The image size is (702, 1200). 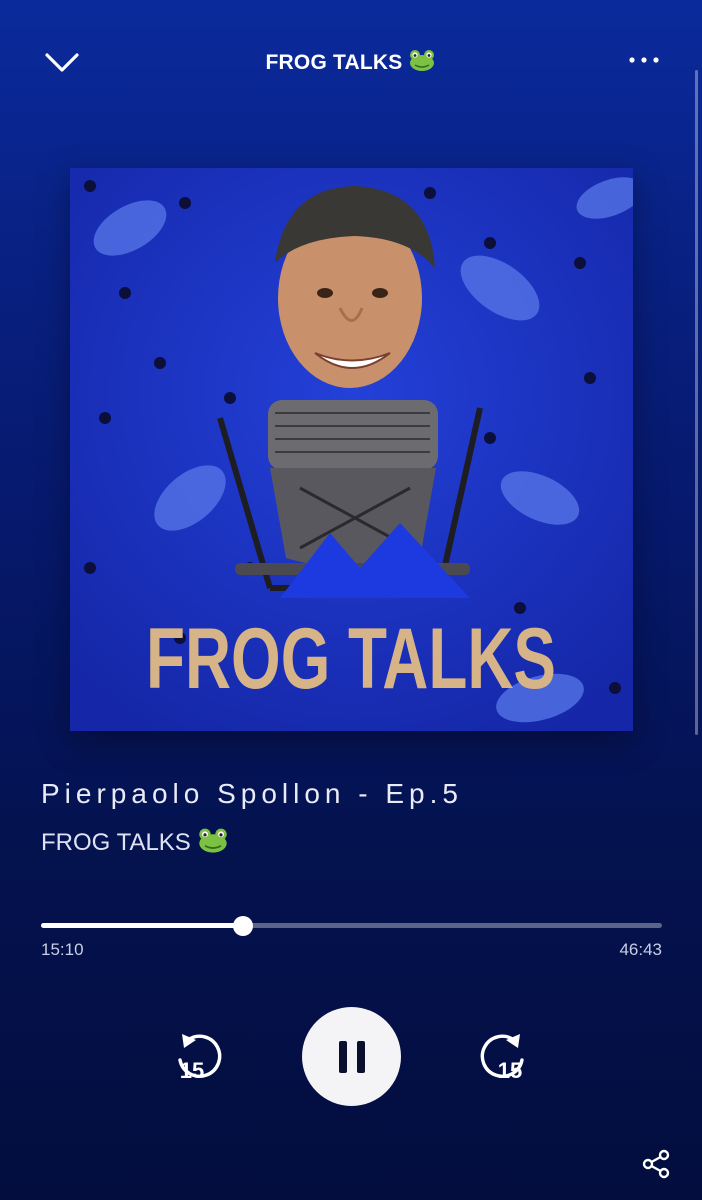 What do you see at coordinates (696, 402) in the screenshot?
I see `scrollbar` at bounding box center [696, 402].